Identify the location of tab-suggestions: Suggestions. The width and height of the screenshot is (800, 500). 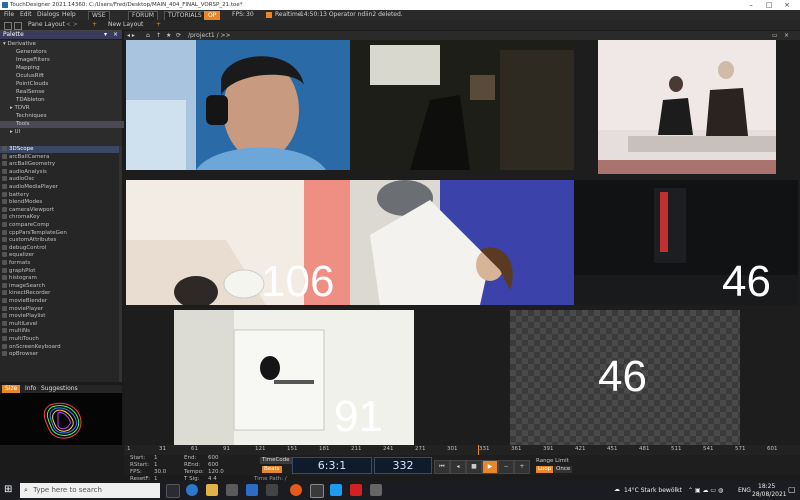
(59, 389).